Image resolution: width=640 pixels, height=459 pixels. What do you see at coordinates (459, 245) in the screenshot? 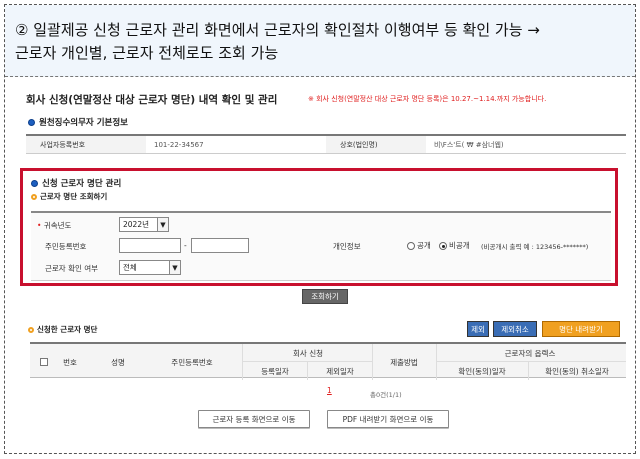
I see `privacy-private-text: 비공개` at bounding box center [459, 245].